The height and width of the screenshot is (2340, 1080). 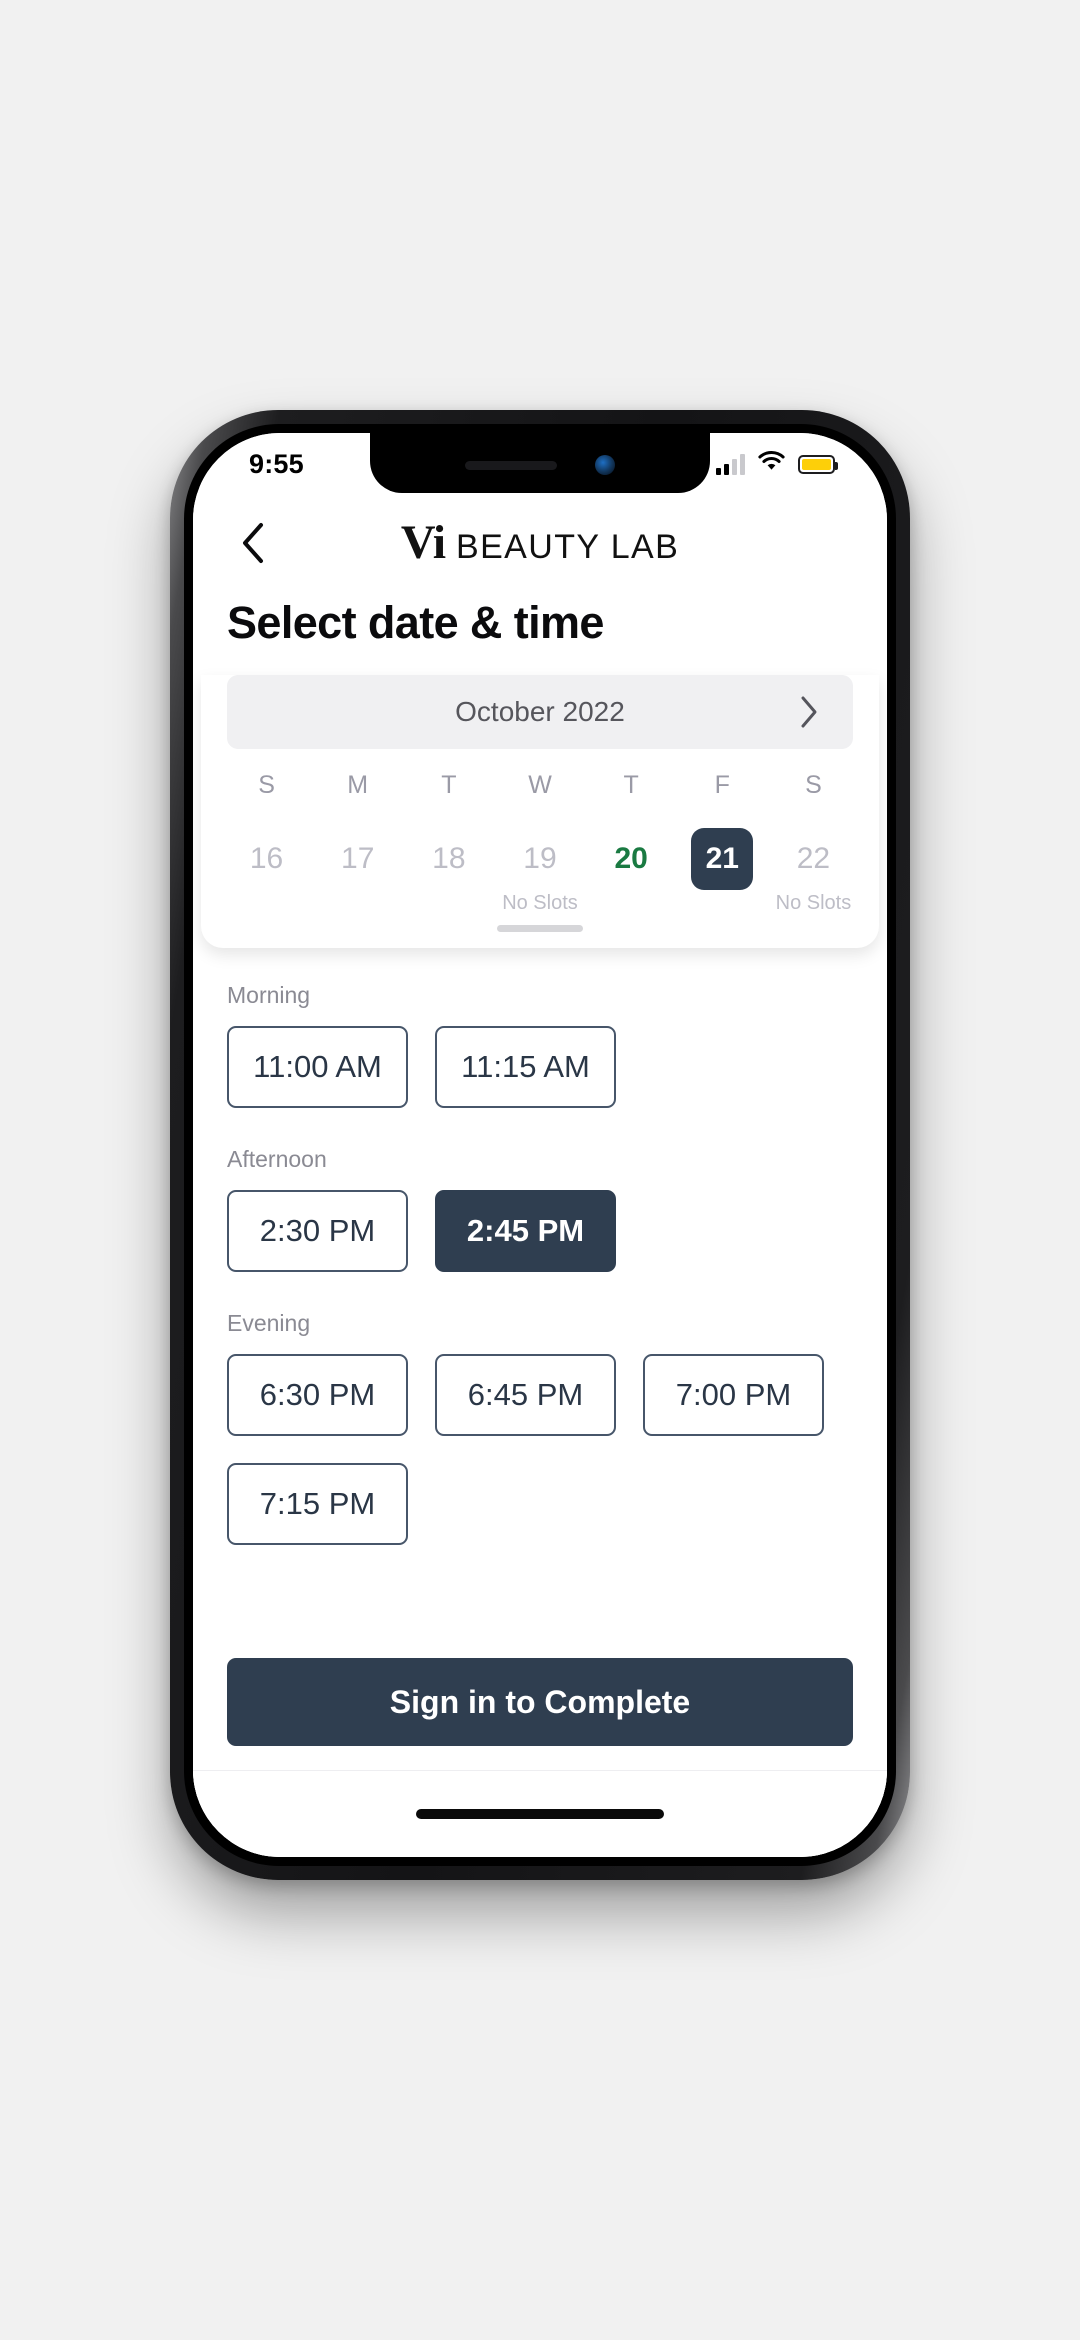 What do you see at coordinates (317, 1395) in the screenshot?
I see `time-slot-chip: 6:30 PM` at bounding box center [317, 1395].